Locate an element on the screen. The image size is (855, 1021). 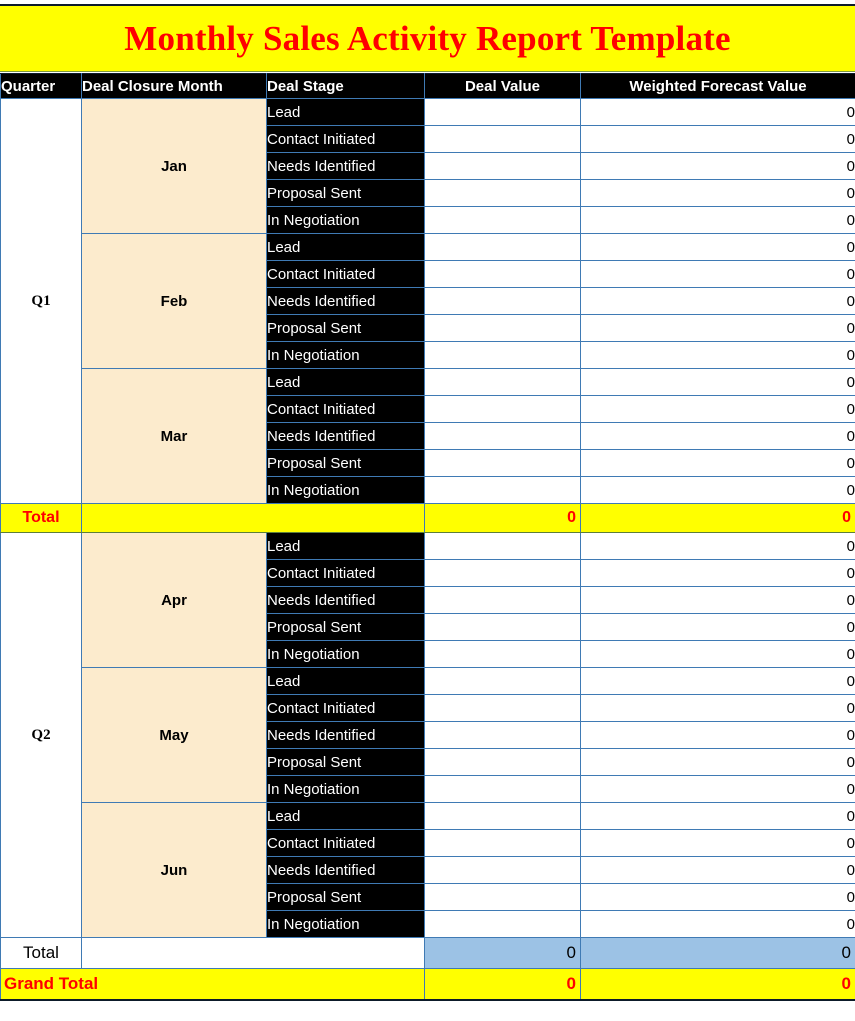
month-label-mar: Mar is located at coordinates (174, 436).